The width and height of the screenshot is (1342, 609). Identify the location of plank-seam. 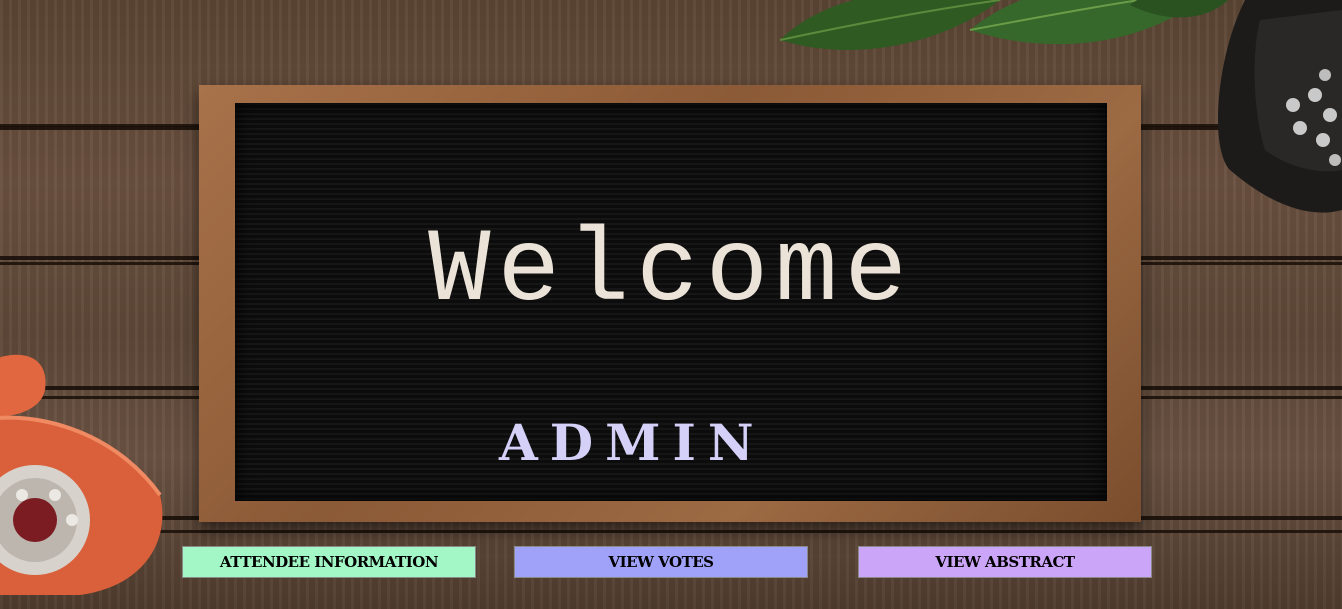
(671, 531).